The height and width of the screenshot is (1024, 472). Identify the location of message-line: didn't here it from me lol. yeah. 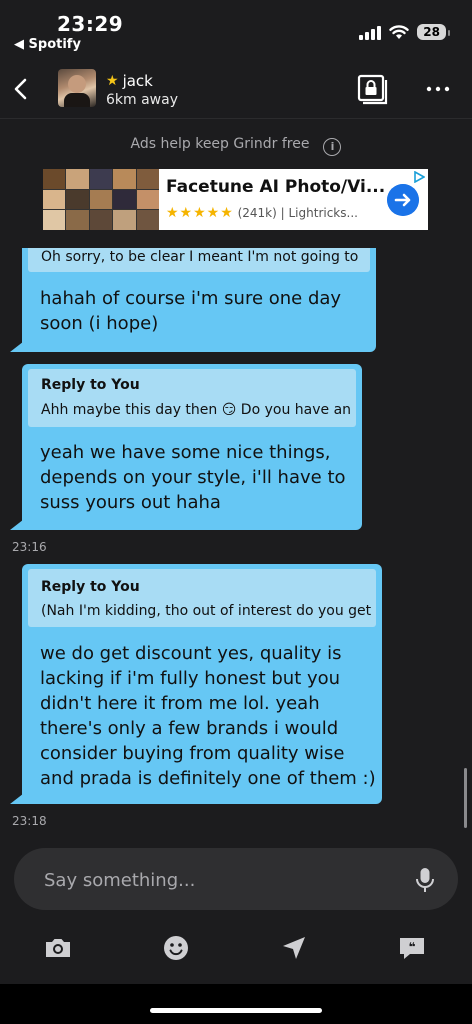
(180, 703).